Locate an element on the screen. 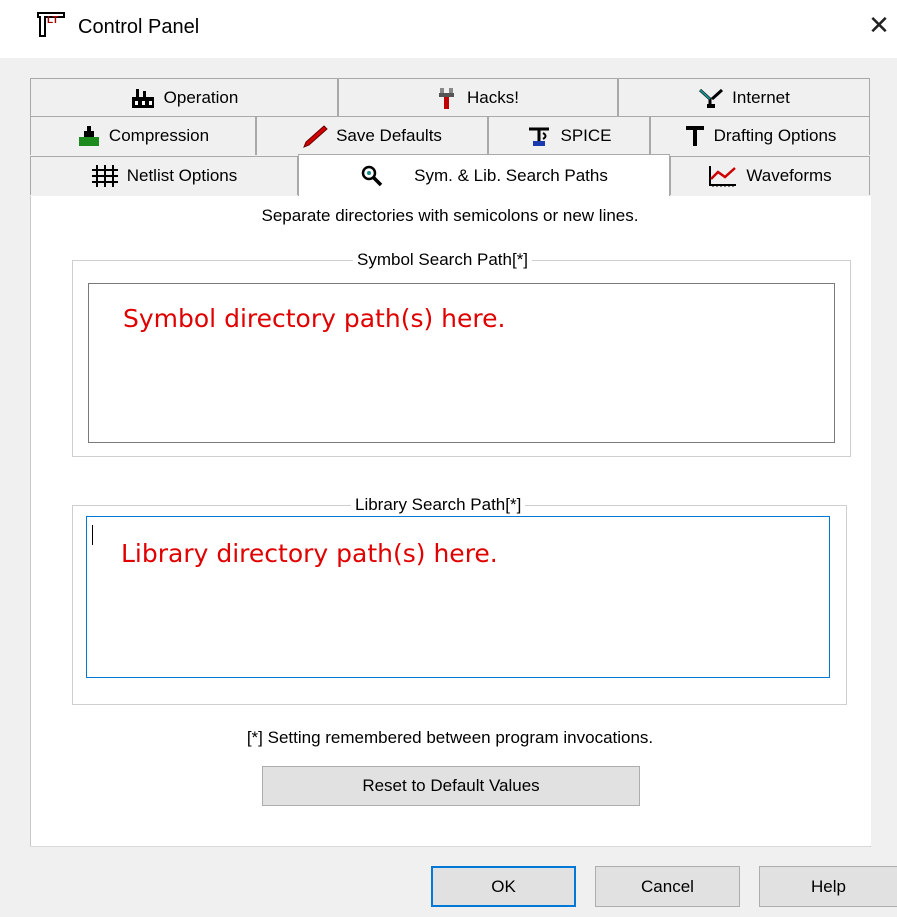  ltspice-logo-icon: LT is located at coordinates (51, 26).